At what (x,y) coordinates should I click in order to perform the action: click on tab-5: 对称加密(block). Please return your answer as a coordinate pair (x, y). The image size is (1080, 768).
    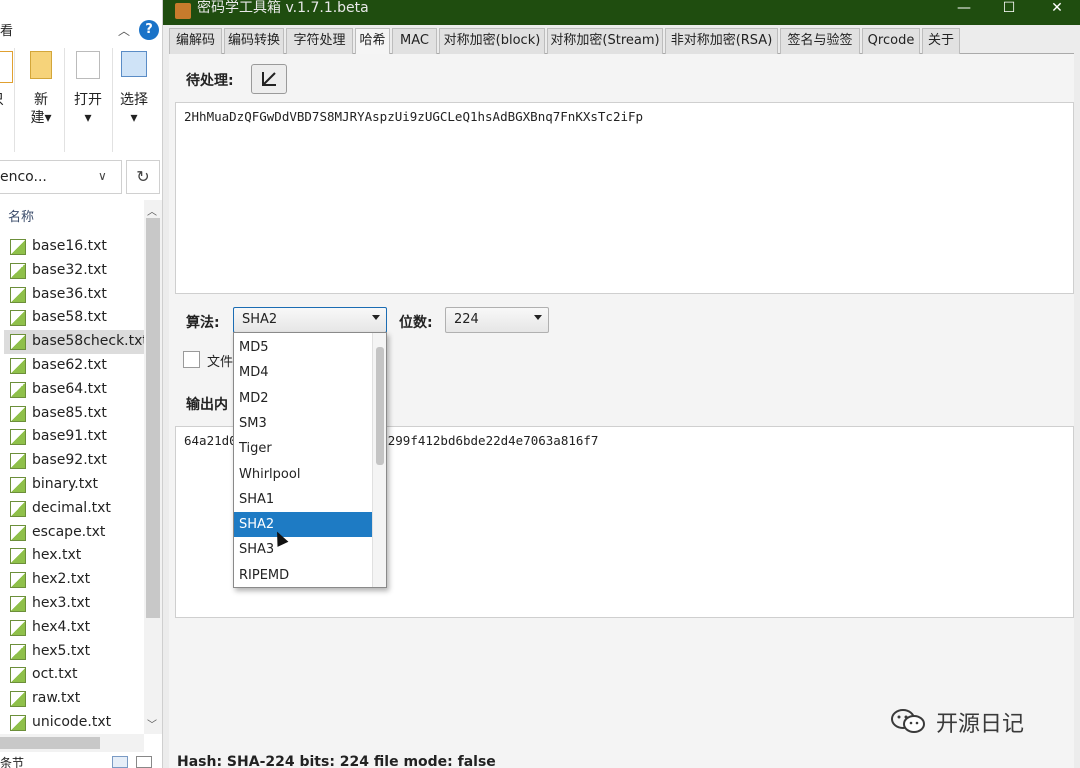
    Looking at the image, I should click on (492, 41).